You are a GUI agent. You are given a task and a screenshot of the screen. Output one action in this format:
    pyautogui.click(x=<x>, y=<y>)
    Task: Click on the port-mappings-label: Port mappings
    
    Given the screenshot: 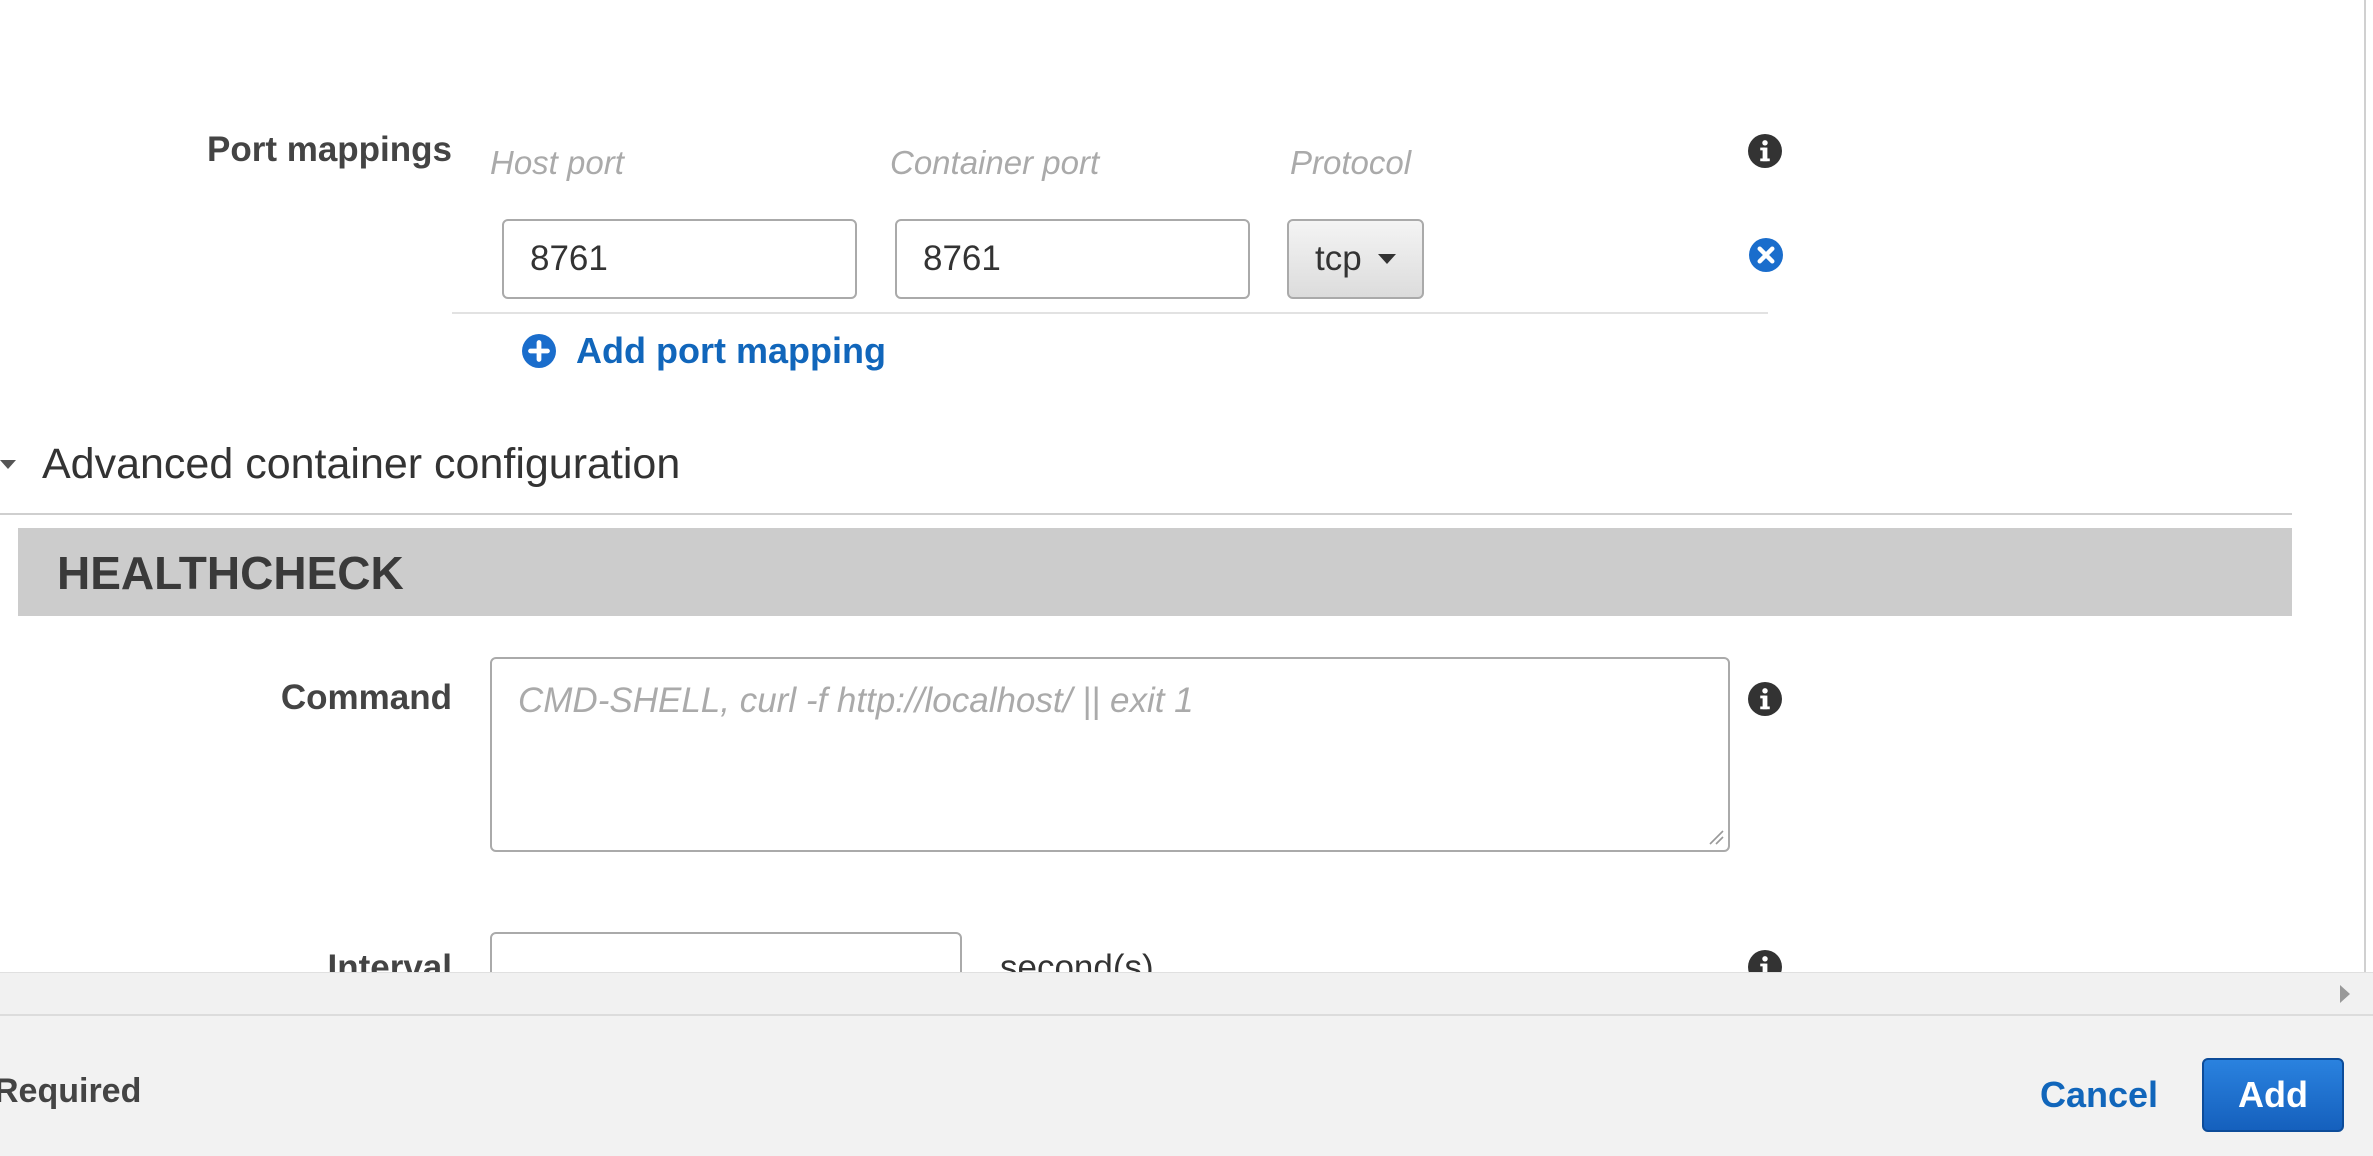 What is the action you would take?
    pyautogui.click(x=329, y=149)
    